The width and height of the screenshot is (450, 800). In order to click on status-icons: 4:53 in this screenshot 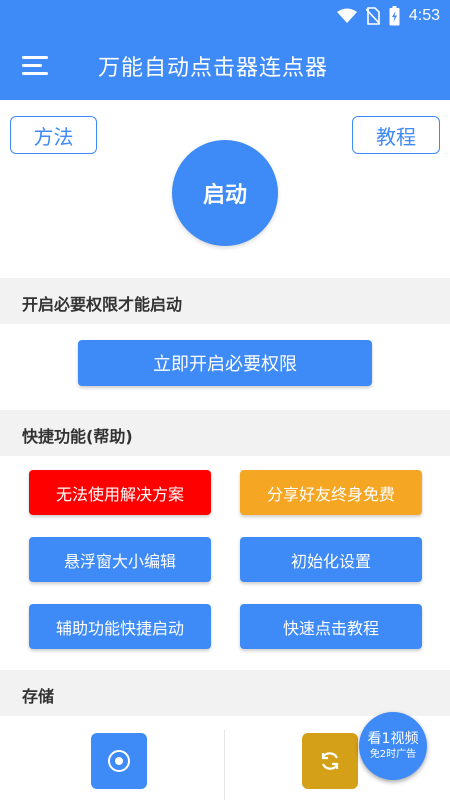, I will do `click(388, 16)`.